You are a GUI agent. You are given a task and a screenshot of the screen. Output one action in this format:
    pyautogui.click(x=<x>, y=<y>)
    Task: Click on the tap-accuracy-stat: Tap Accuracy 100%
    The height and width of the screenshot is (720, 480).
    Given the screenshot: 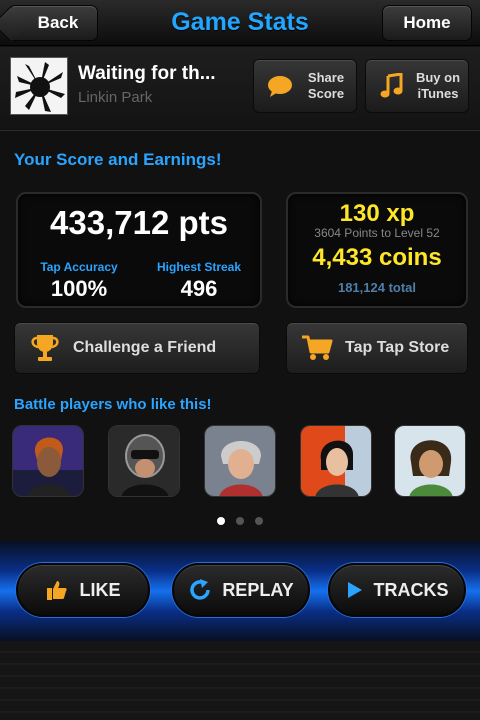 What is the action you would take?
    pyautogui.click(x=79, y=281)
    